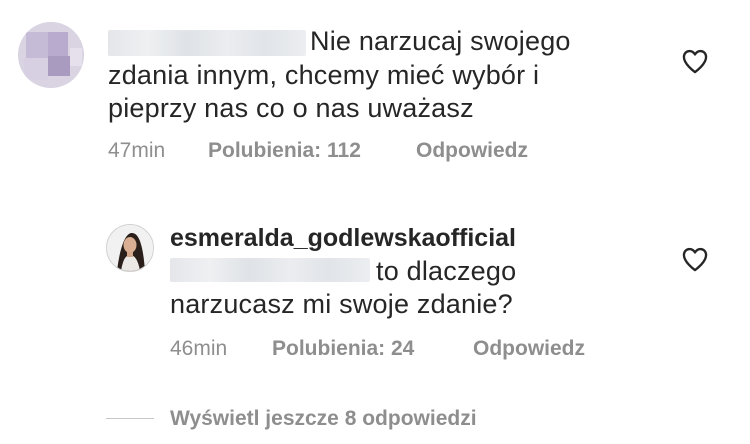  I want to click on avatar-photo-image, so click(130, 248).